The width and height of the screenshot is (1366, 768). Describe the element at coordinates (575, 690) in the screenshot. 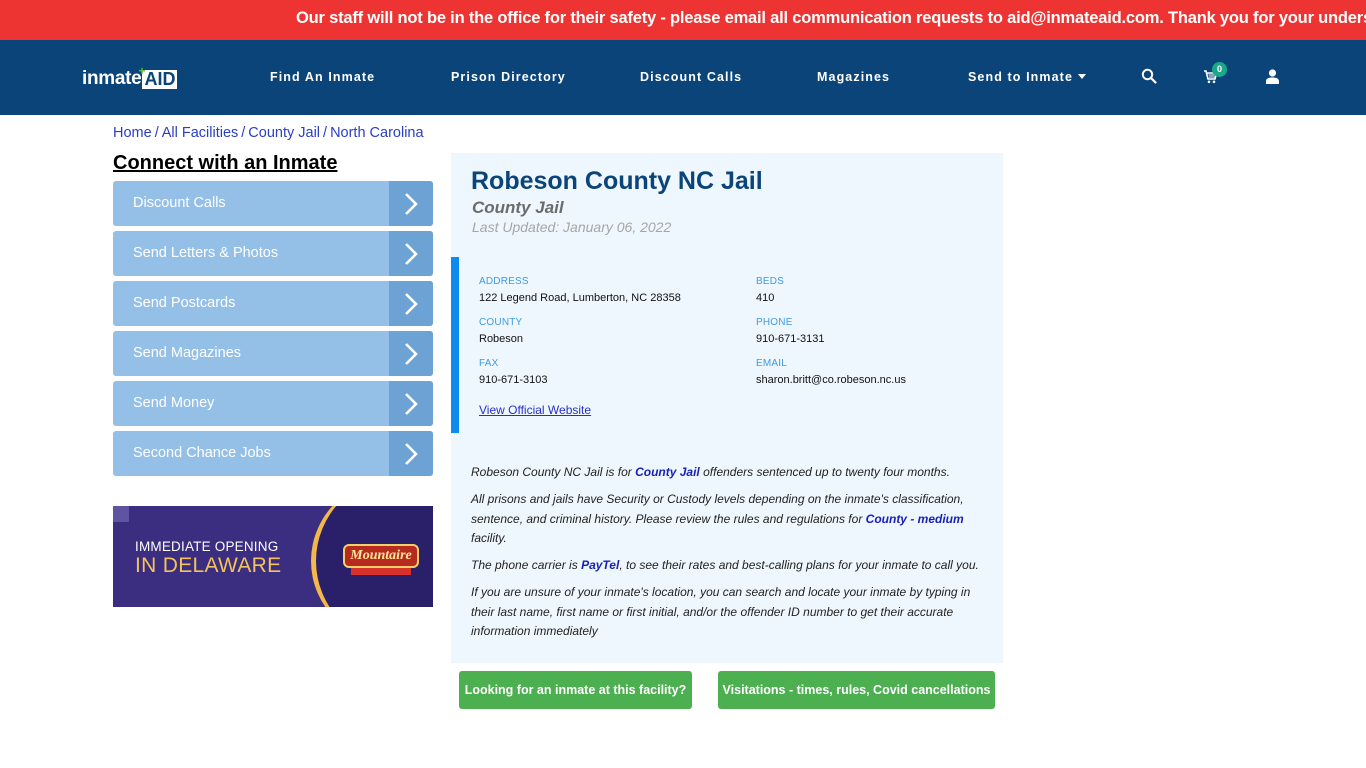

I see `find-inmate-at-facility-button: Looking for an inmate at this facility?` at that location.